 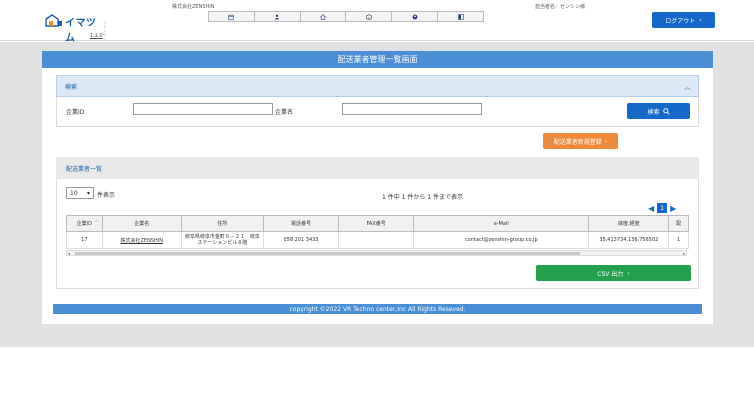 I want to click on register-carrier-button: 配送業者新規登録 ›, so click(x=580, y=141).